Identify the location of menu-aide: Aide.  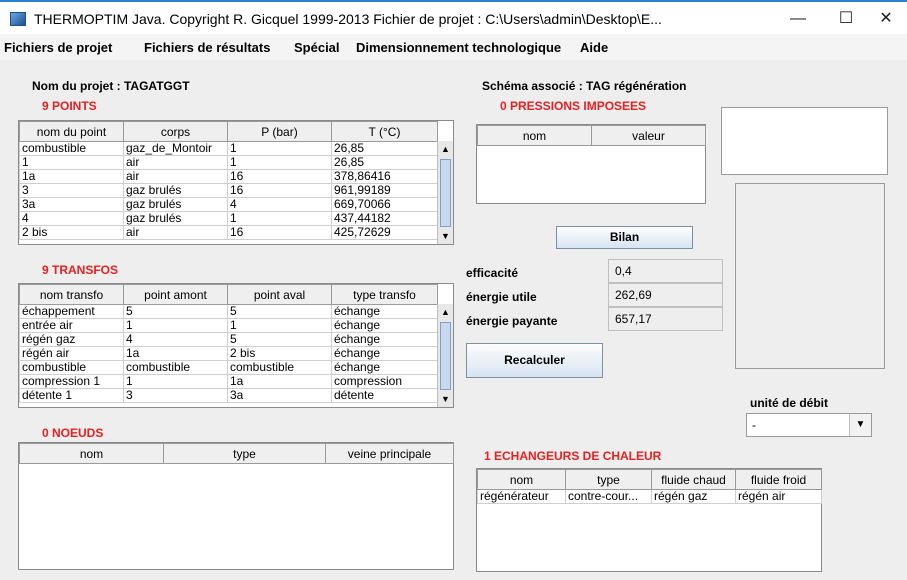
(594, 47).